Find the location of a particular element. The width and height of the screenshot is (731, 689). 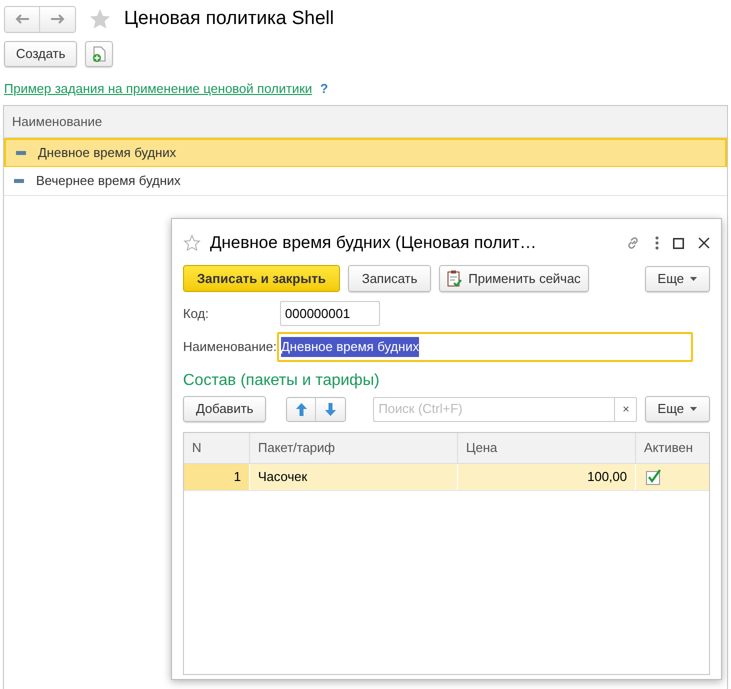

search-field: Поиск (Ctrl+F) × is located at coordinates (505, 409).